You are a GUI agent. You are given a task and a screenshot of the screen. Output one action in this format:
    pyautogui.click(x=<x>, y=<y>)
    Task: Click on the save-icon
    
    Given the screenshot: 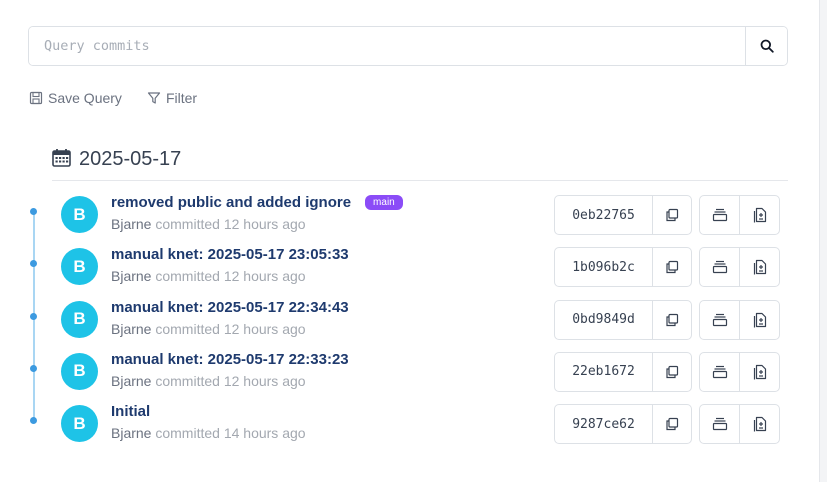 What is the action you would take?
    pyautogui.click(x=36, y=98)
    